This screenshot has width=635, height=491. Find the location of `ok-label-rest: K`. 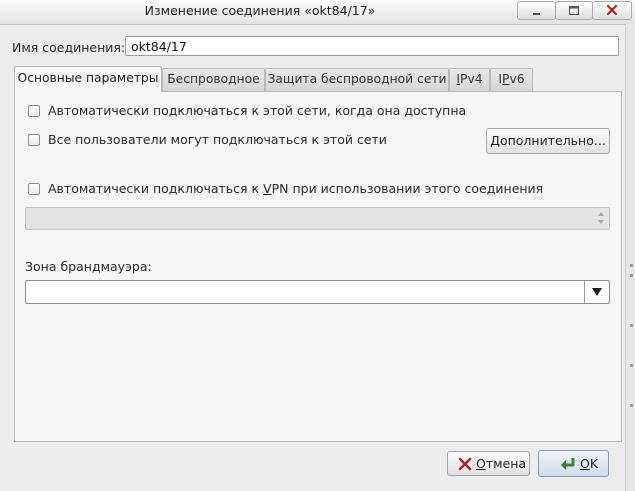

ok-label-rest: K is located at coordinates (594, 463).